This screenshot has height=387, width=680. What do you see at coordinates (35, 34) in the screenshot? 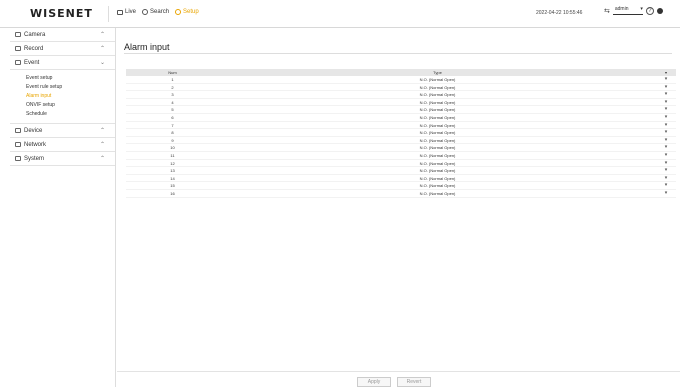
I see `sidebar-section-label: Camera` at bounding box center [35, 34].